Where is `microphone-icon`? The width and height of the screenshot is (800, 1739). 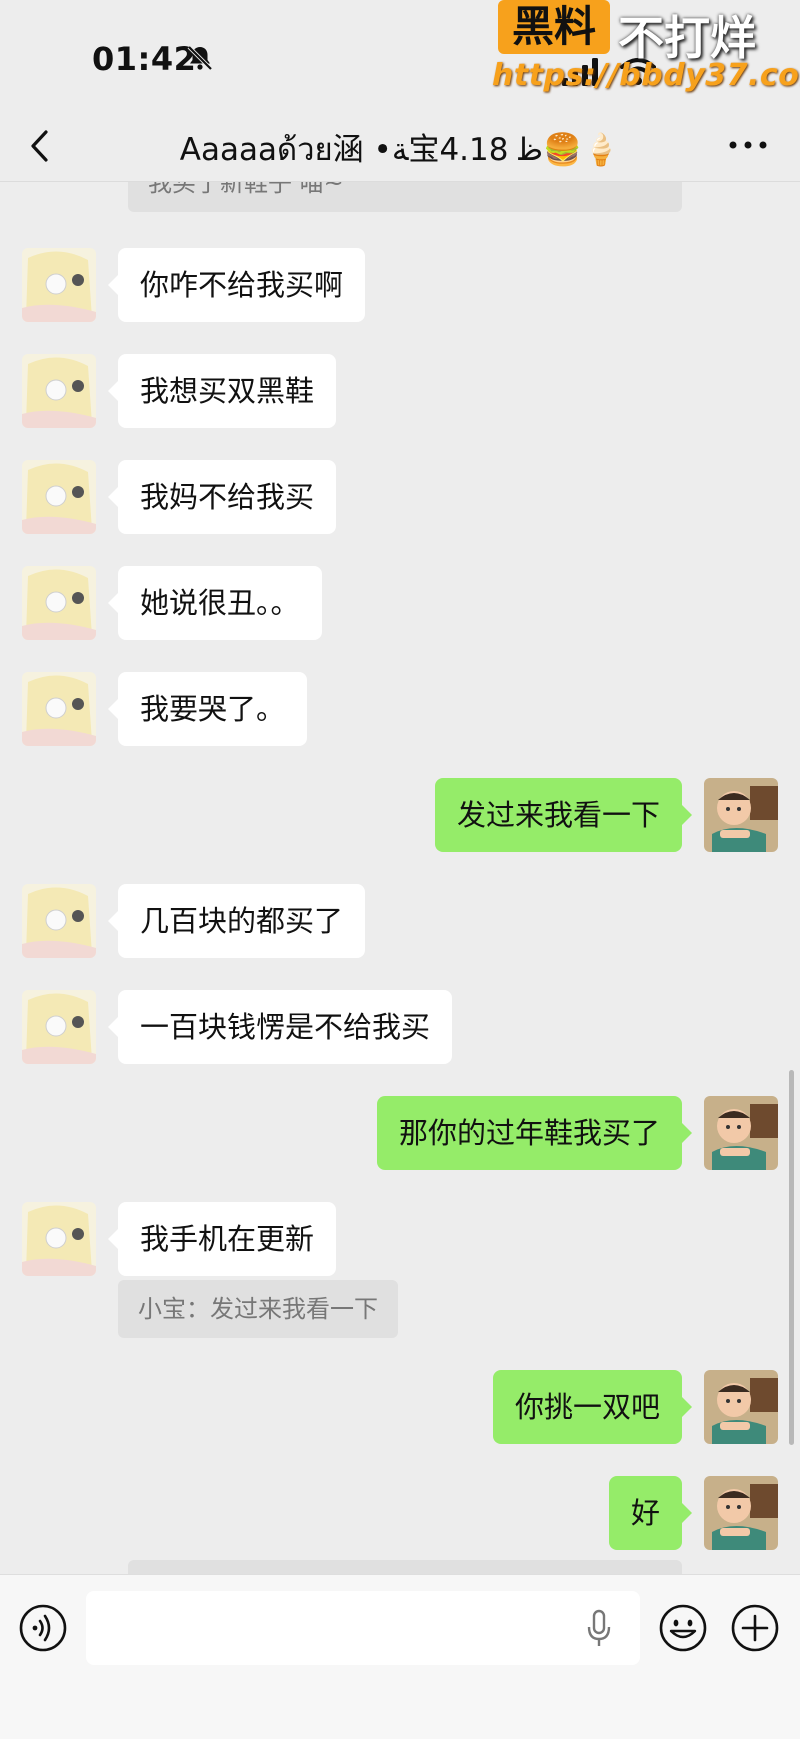 microphone-icon is located at coordinates (599, 1629).